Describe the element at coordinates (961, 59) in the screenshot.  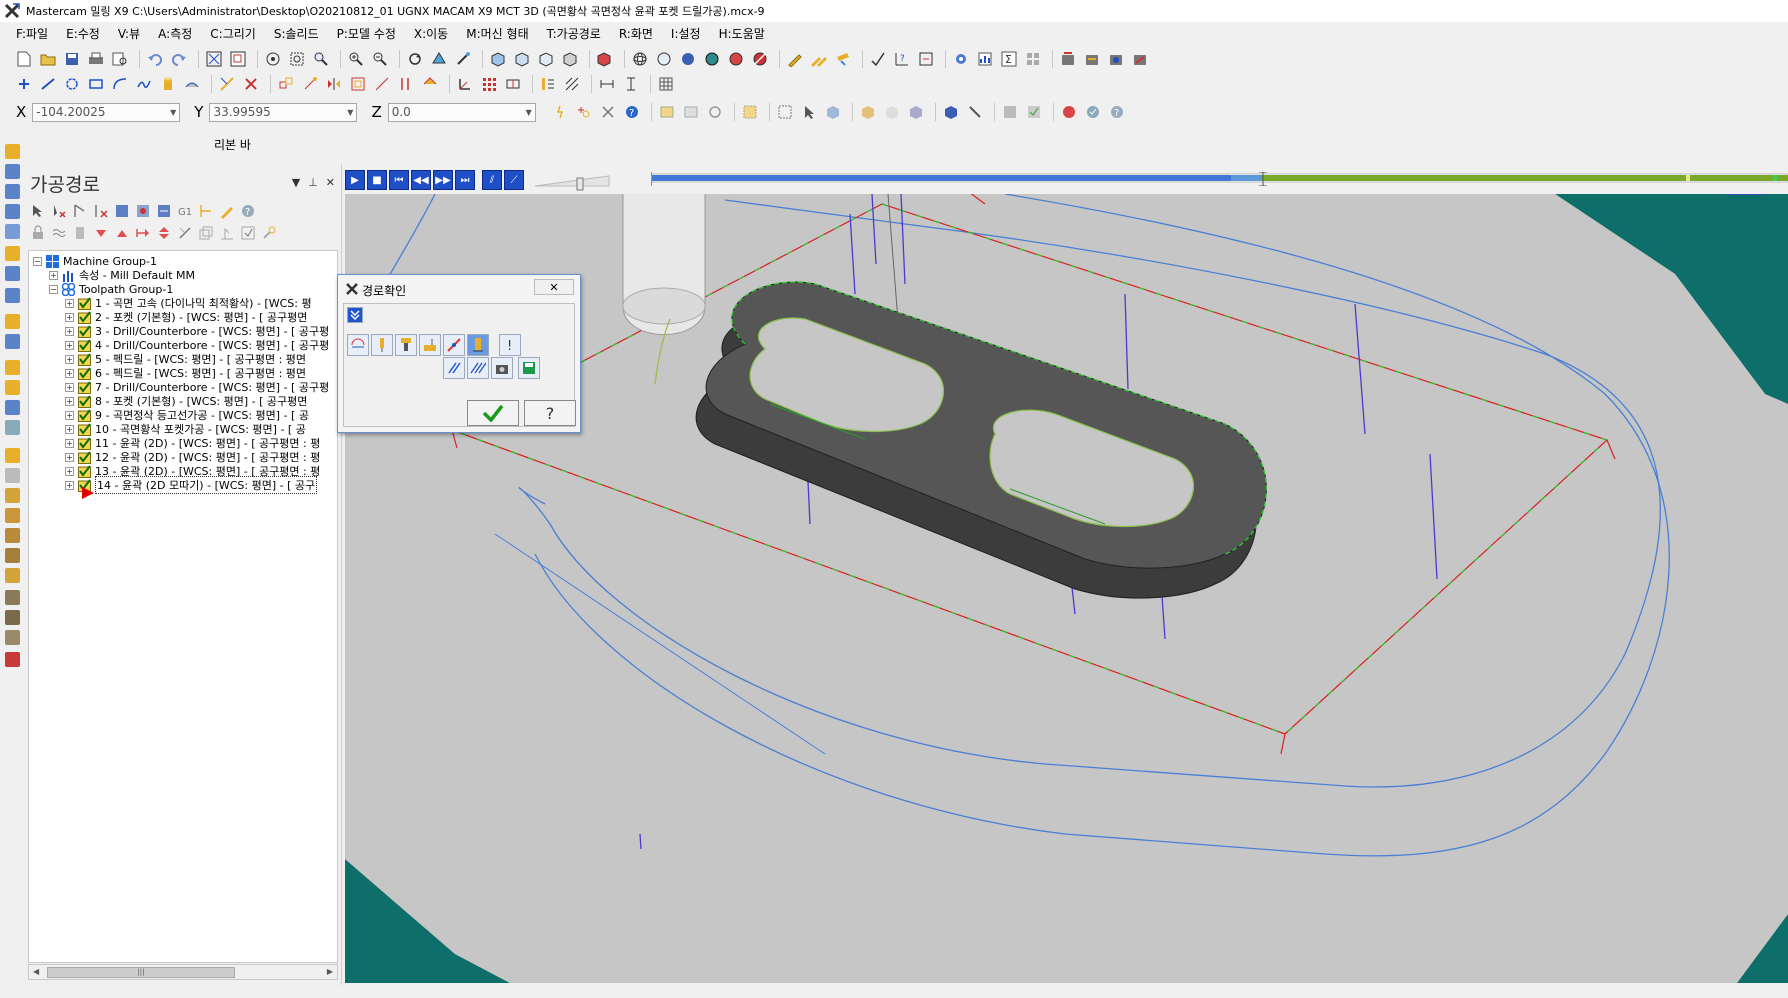
I see `settings-gear-icon` at that location.